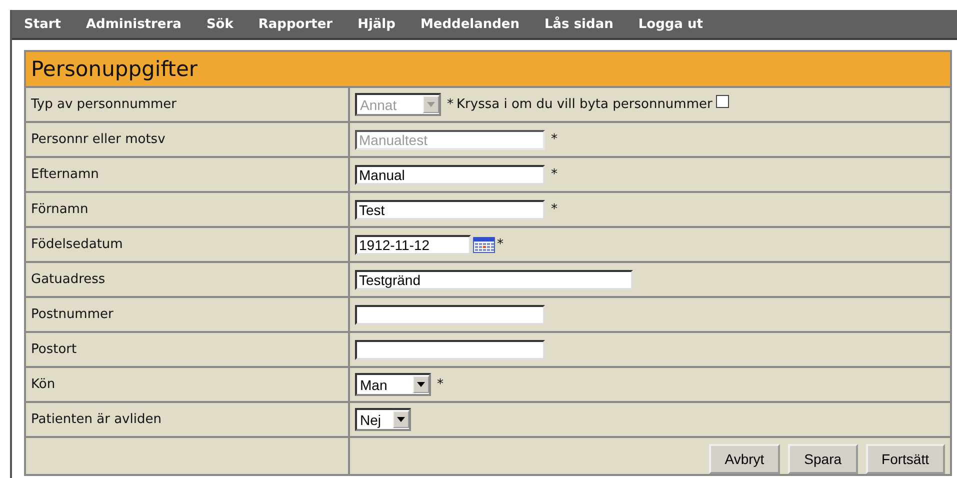  Describe the element at coordinates (187, 244) in the screenshot. I see `field-label: Födelsedatum` at that location.